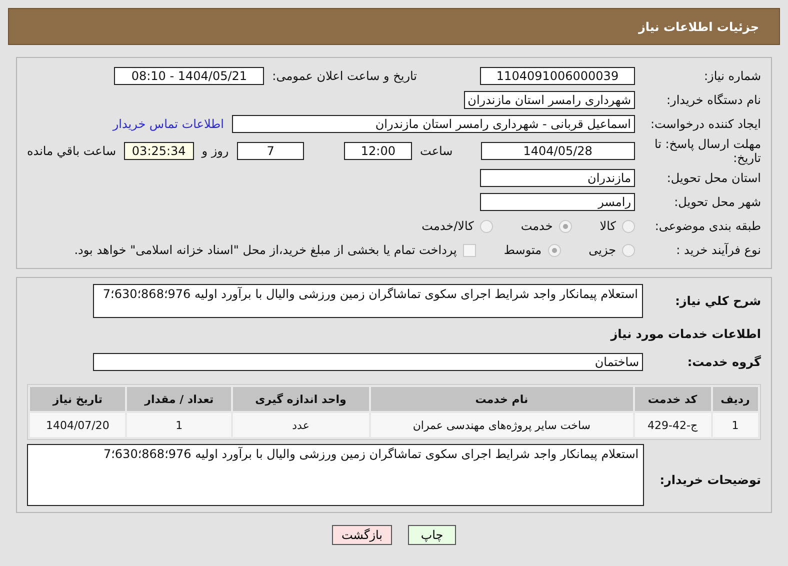 Image resolution: width=788 pixels, height=566 pixels. What do you see at coordinates (523, 250) in the screenshot?
I see `radio-label: متوسط` at bounding box center [523, 250].